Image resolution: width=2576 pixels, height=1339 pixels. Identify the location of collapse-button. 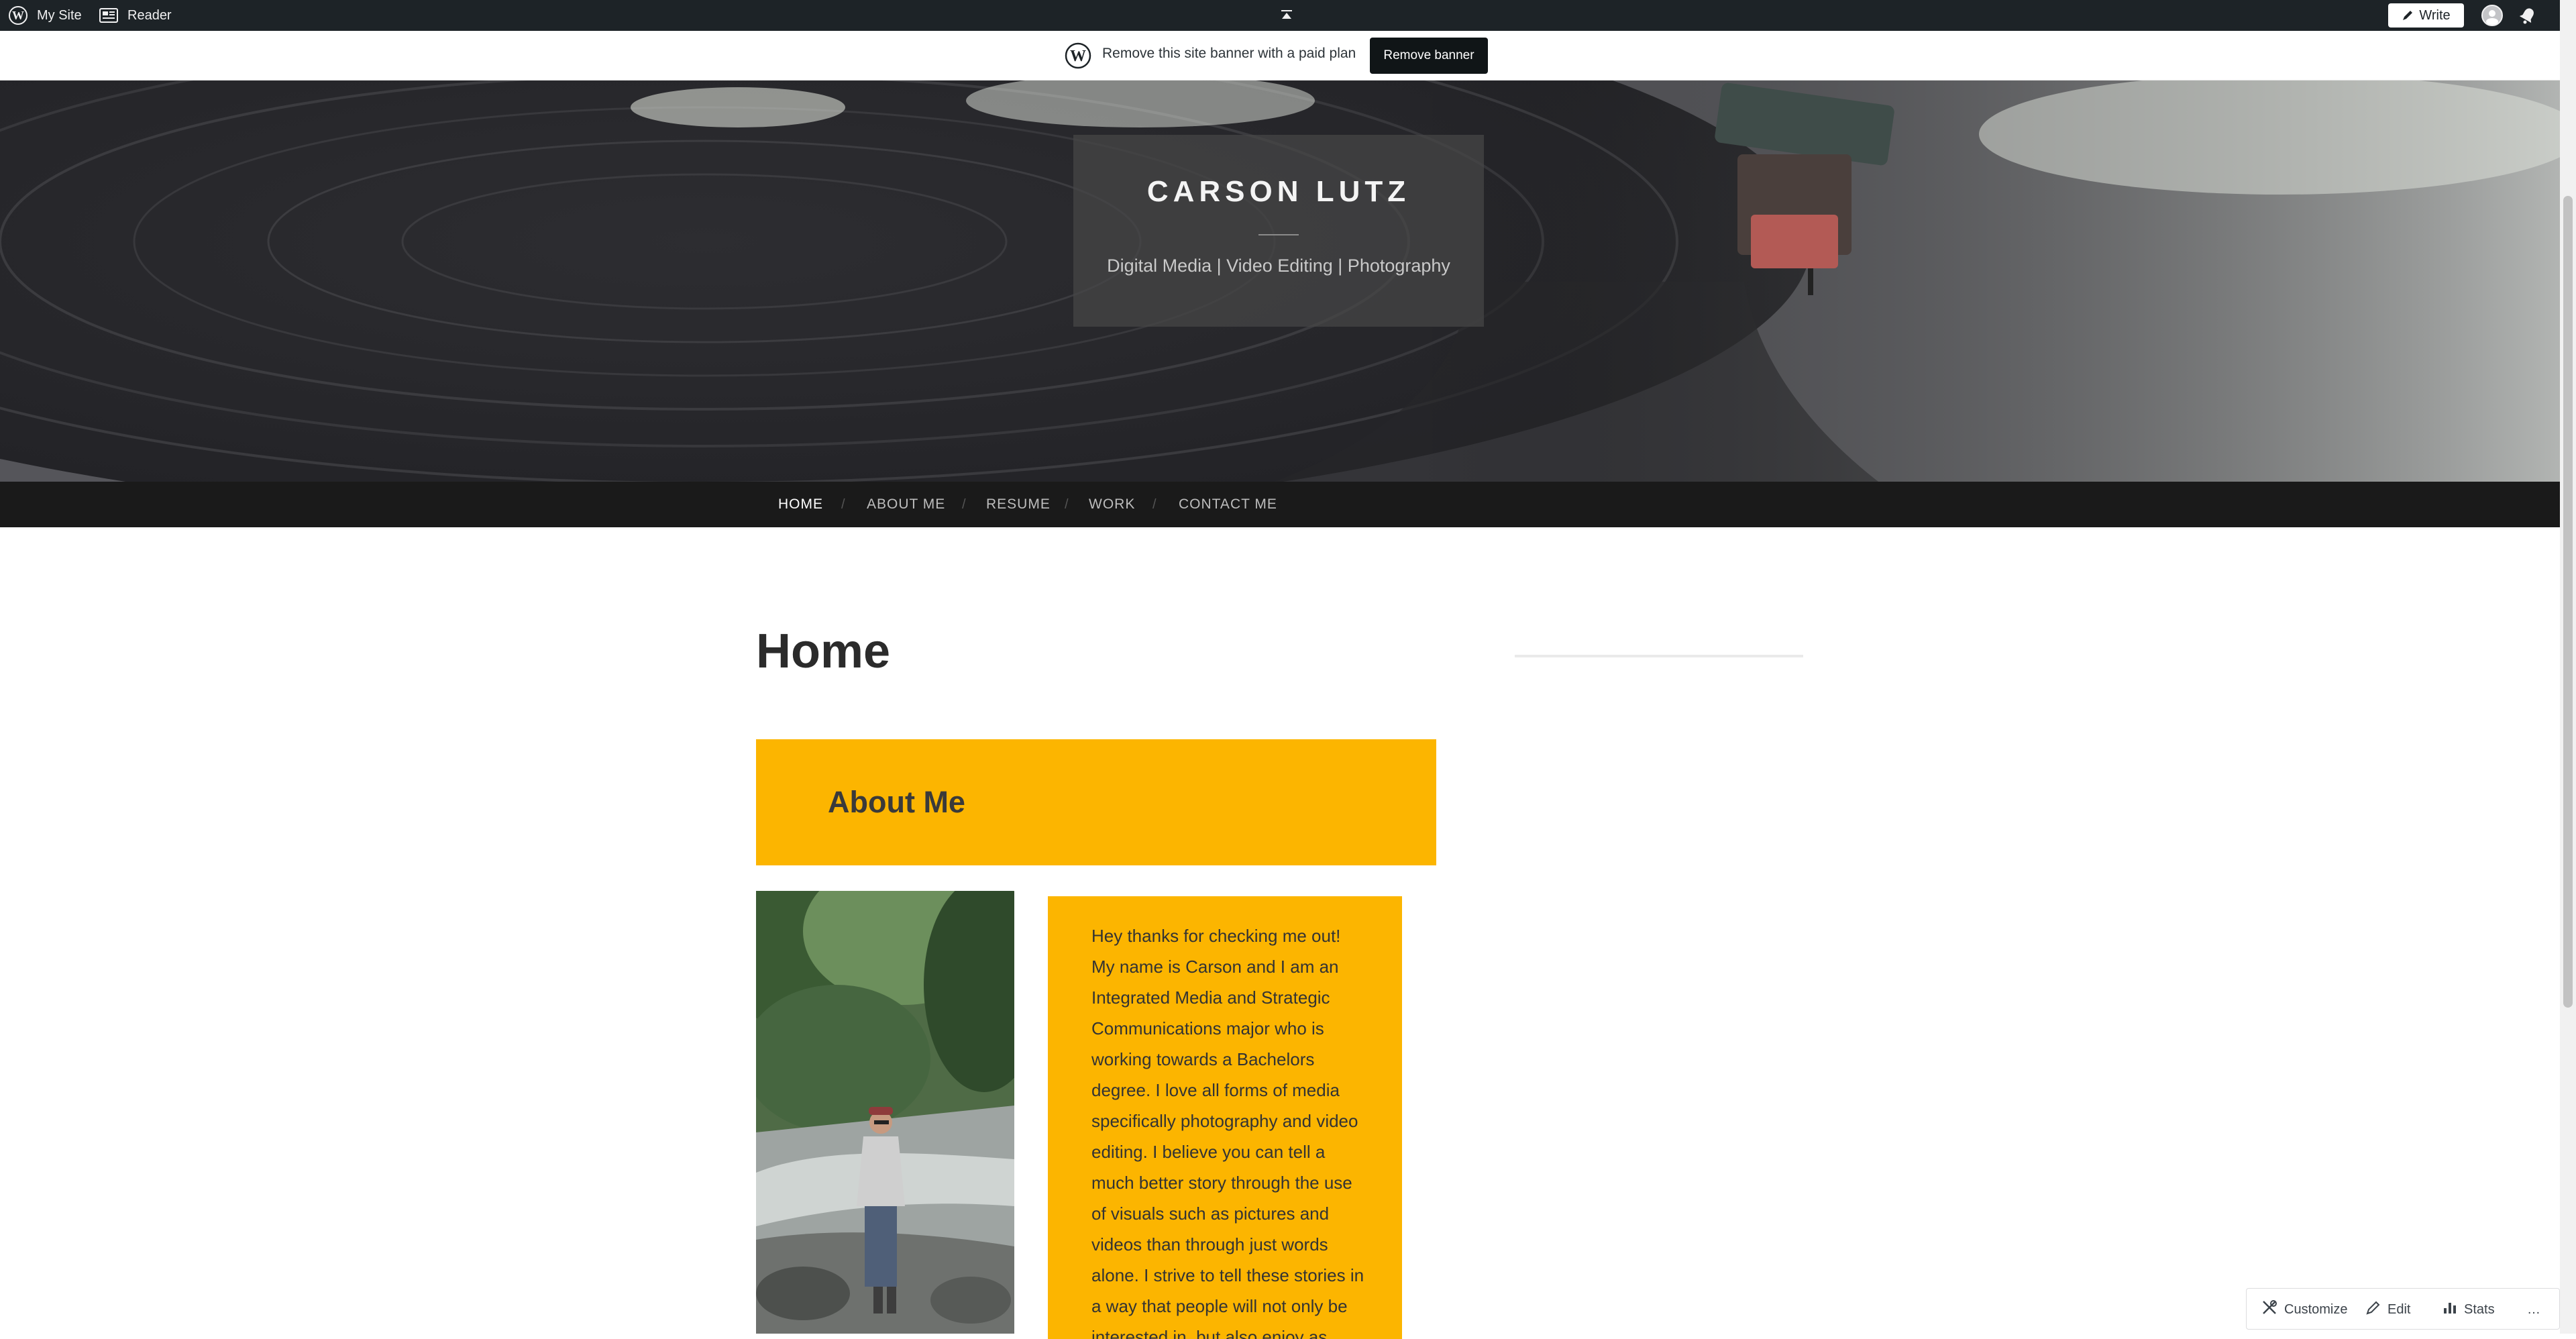
(1287, 15).